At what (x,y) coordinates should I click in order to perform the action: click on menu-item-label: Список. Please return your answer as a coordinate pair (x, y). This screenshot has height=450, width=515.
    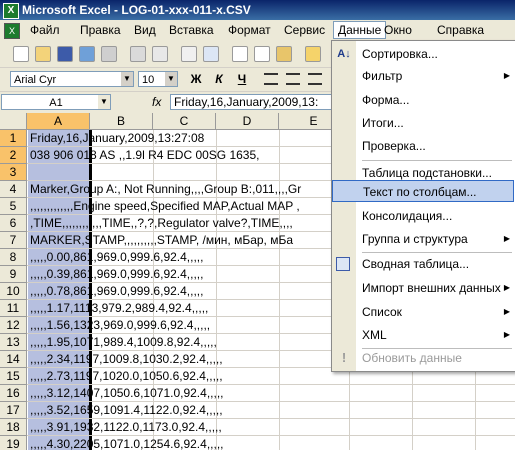
    Looking at the image, I should click on (382, 312).